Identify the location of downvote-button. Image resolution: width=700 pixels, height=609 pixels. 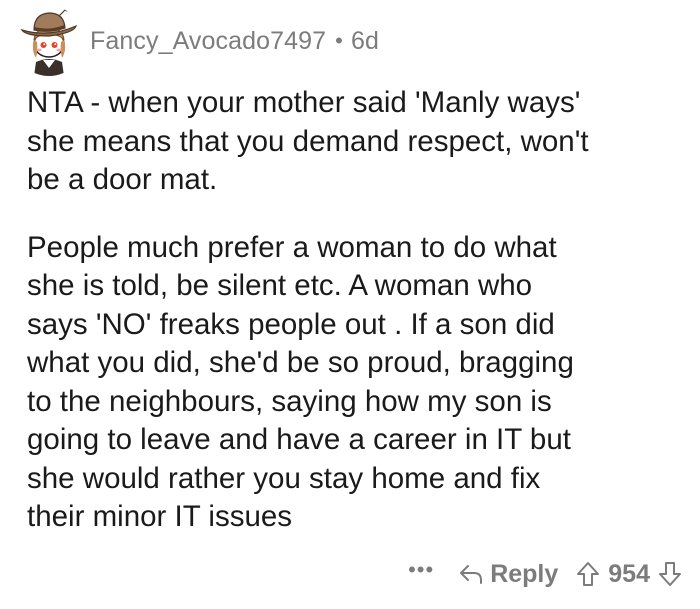
(670, 574).